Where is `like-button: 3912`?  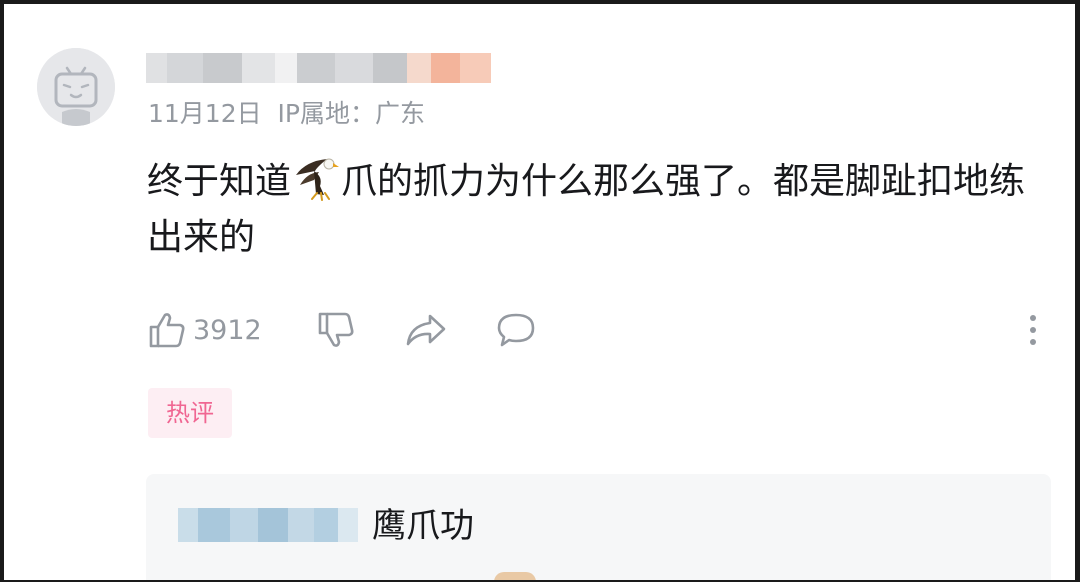 like-button: 3912 is located at coordinates (204, 330).